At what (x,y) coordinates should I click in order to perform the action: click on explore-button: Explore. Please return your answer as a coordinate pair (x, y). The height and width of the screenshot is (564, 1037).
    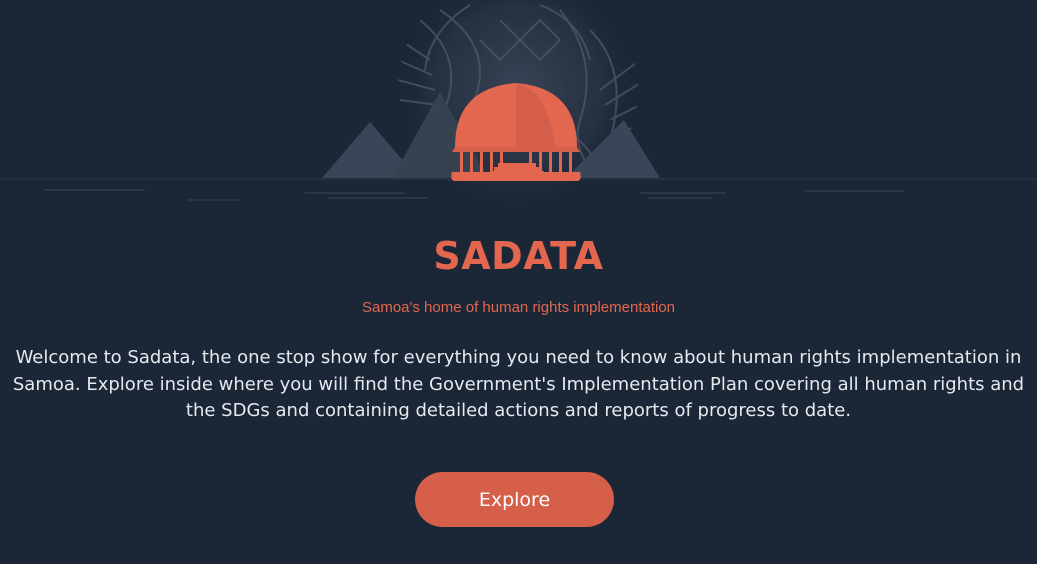
    Looking at the image, I should click on (514, 499).